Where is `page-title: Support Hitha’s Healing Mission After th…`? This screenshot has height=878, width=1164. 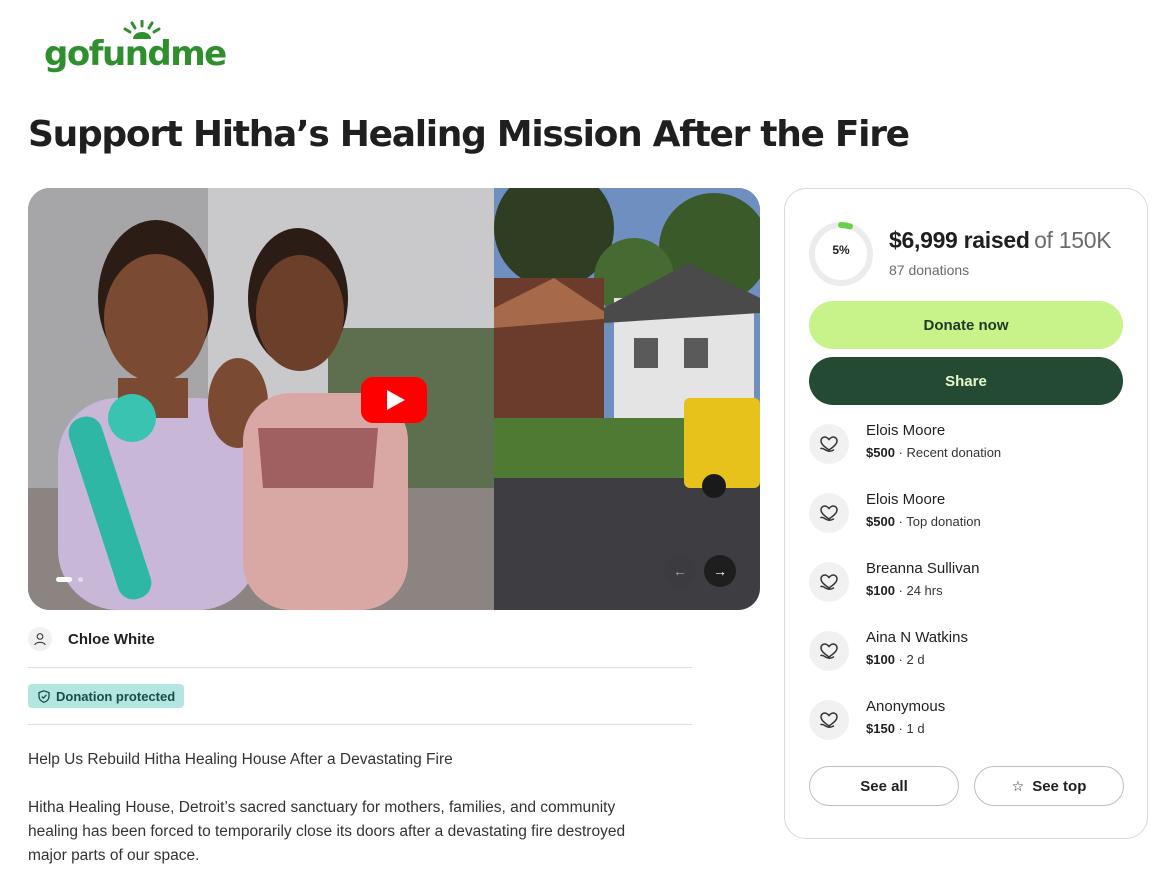 page-title: Support Hitha’s Healing Mission After th… is located at coordinates (469, 134).